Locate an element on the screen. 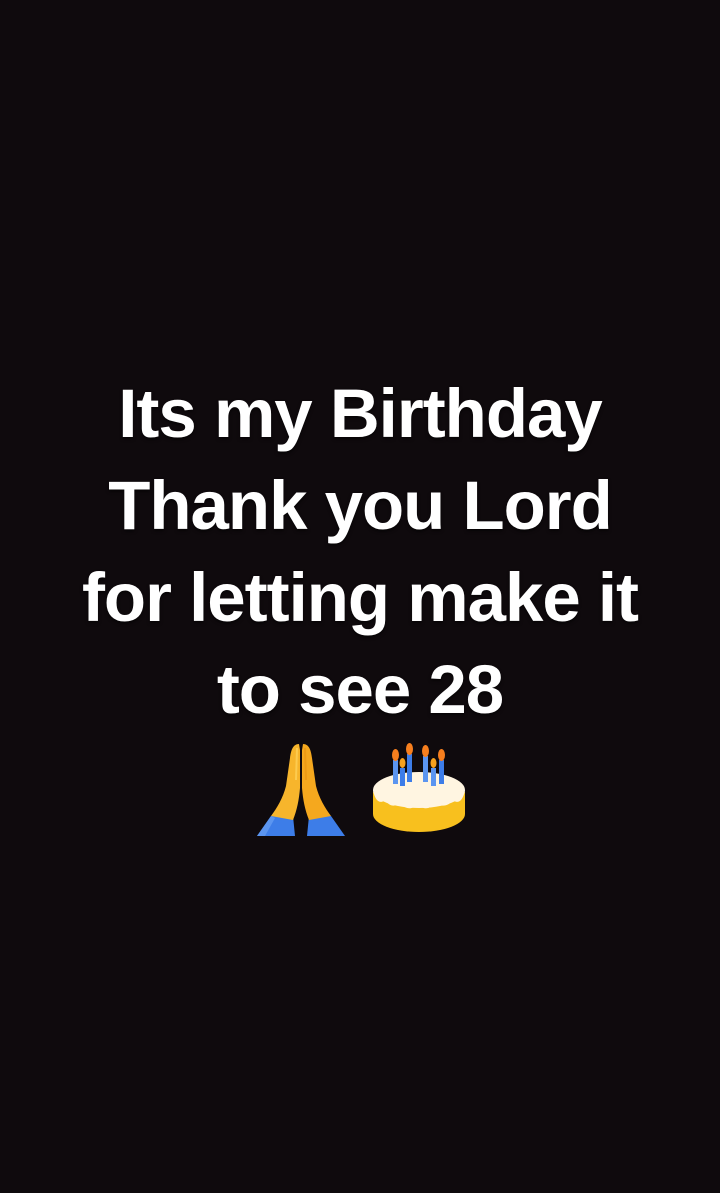  emoji-row is located at coordinates (360, 786).